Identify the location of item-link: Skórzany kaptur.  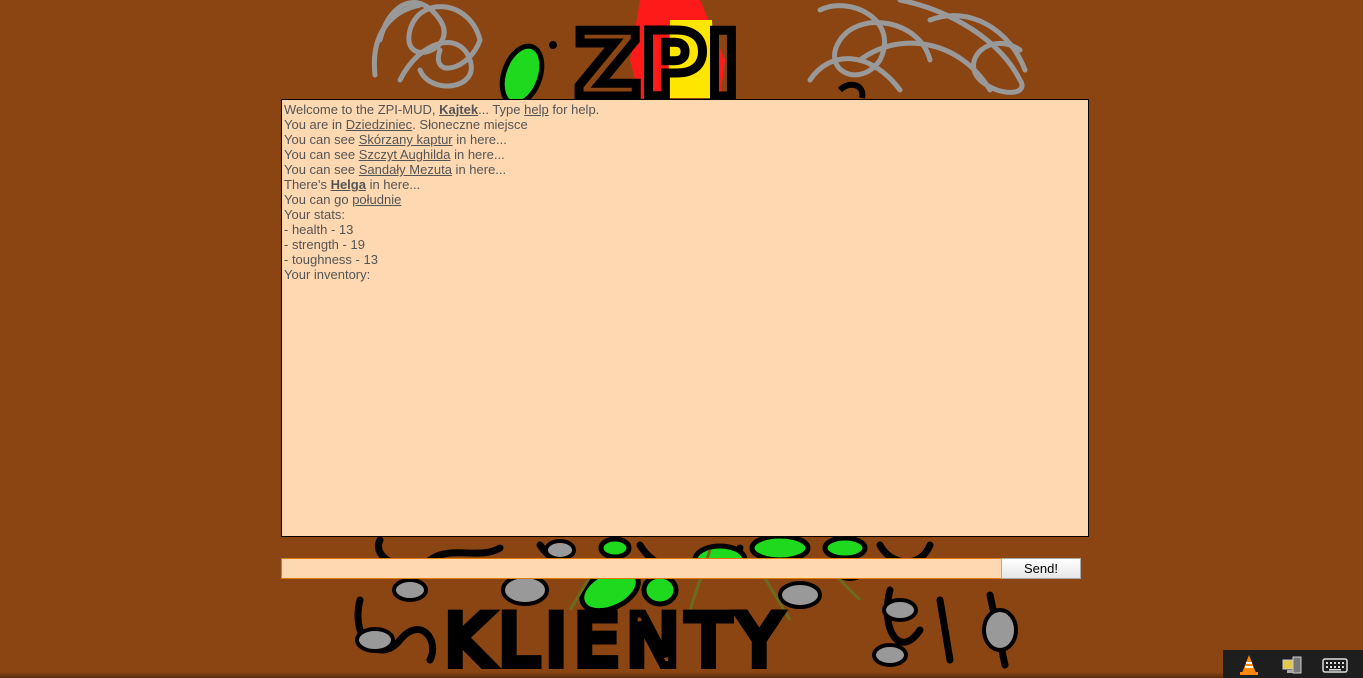
(406, 139).